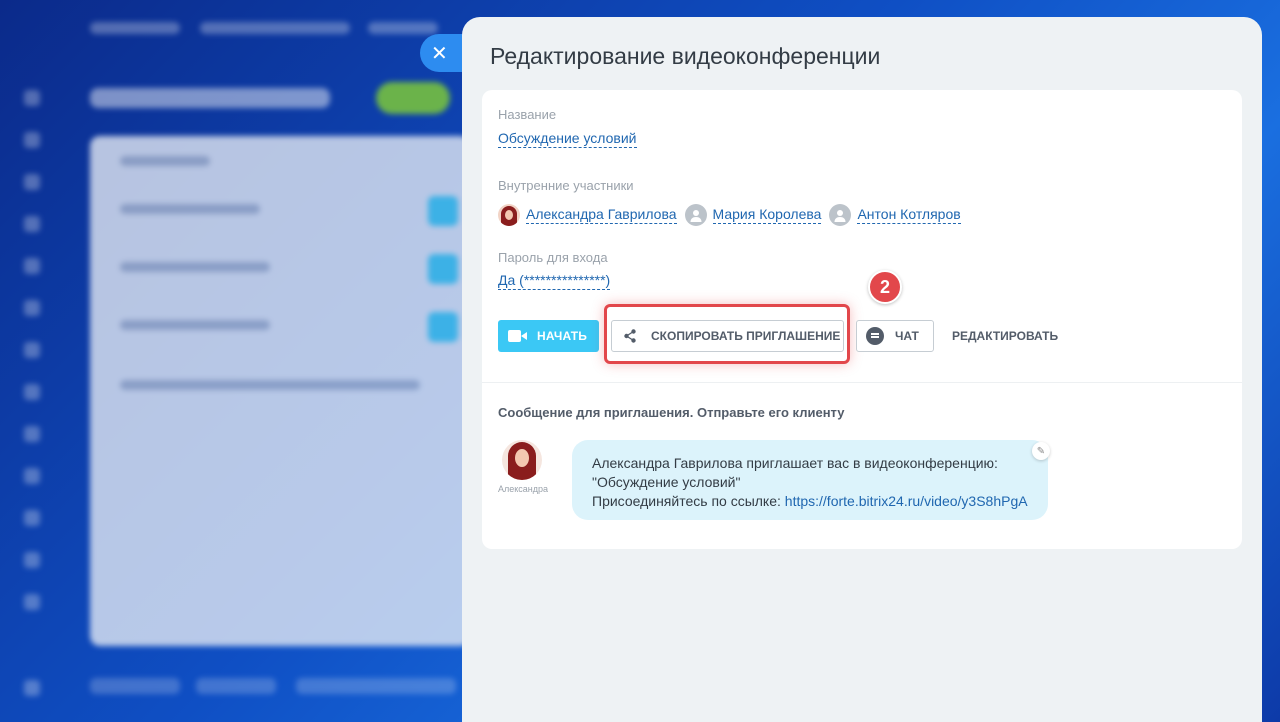  Describe the element at coordinates (439, 53) in the screenshot. I see `close-icon: ✕` at that location.